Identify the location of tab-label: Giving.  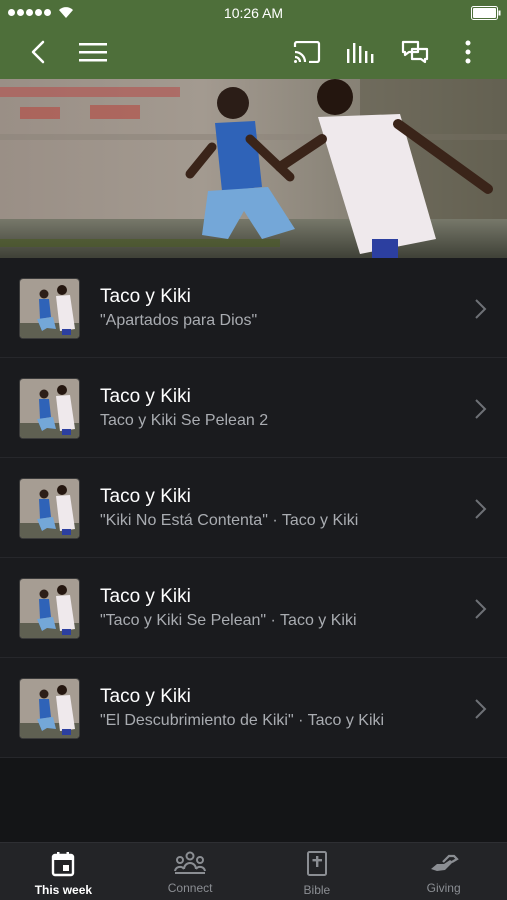
(443, 888).